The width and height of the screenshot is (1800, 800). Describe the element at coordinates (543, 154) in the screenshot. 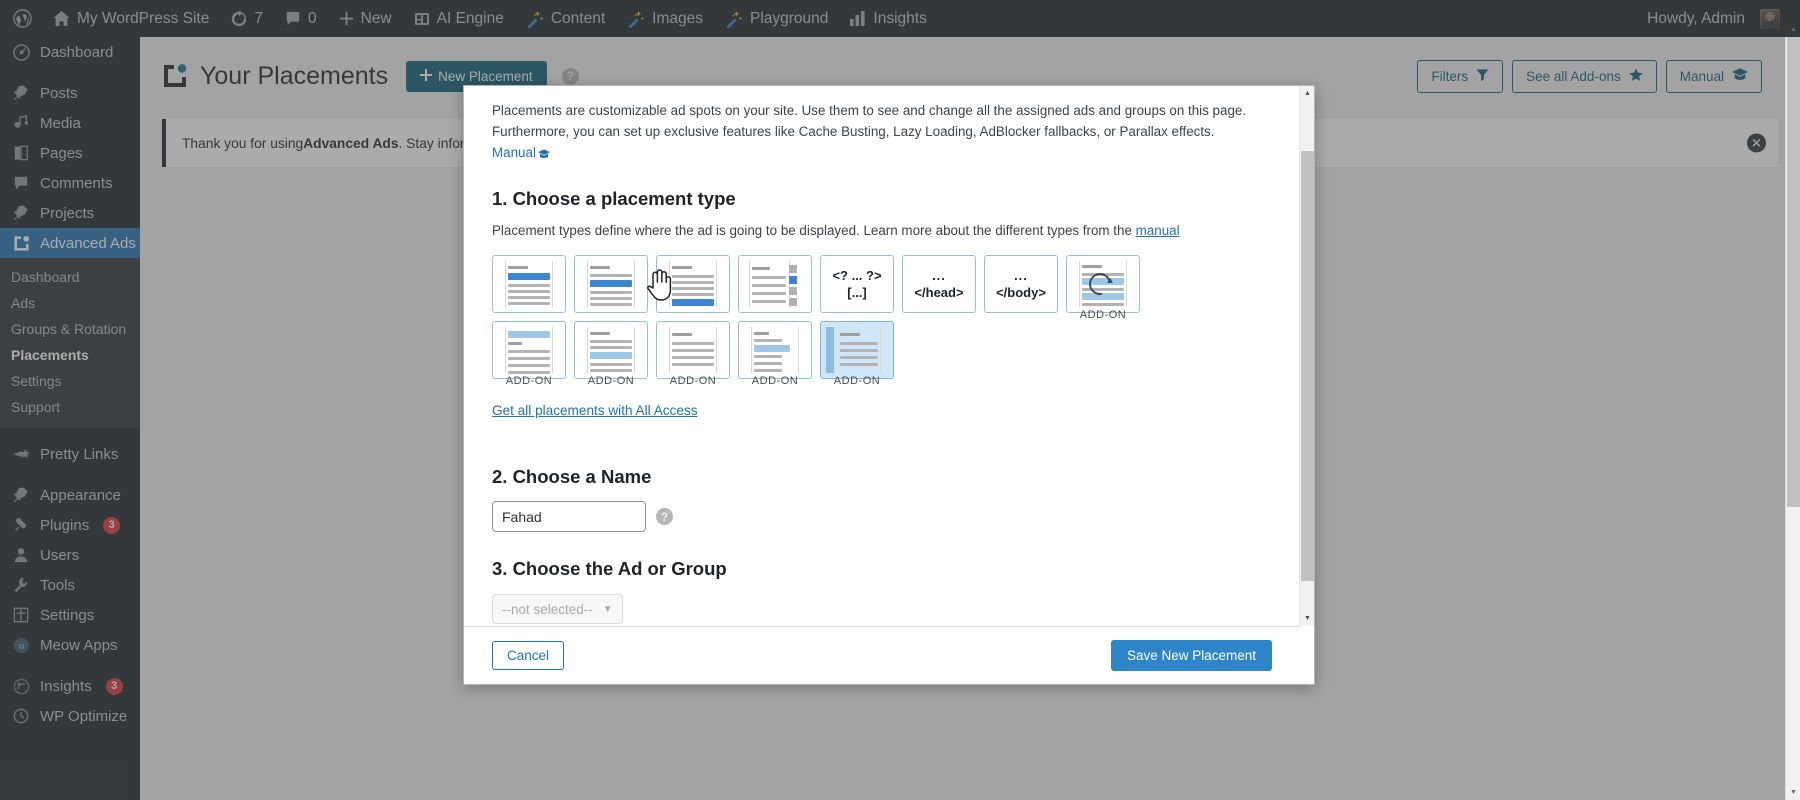

I see `graduation-cap-icon` at that location.